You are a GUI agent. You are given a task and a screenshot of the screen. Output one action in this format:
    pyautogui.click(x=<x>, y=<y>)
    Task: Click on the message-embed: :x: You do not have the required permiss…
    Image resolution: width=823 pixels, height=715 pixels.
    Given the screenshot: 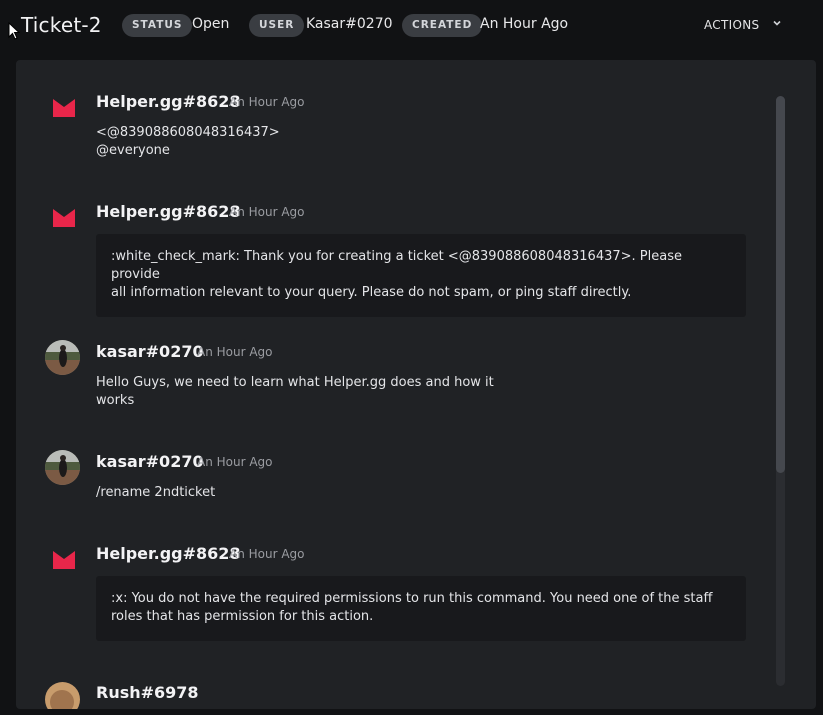 What is the action you would take?
    pyautogui.click(x=421, y=608)
    